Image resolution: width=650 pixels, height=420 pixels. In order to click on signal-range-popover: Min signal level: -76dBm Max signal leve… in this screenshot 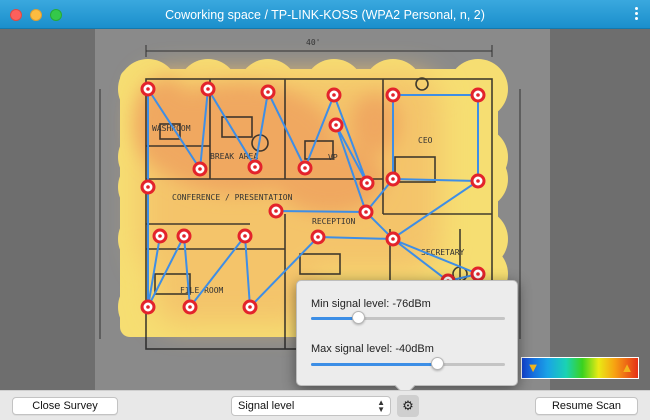, I will do `click(407, 338)`.